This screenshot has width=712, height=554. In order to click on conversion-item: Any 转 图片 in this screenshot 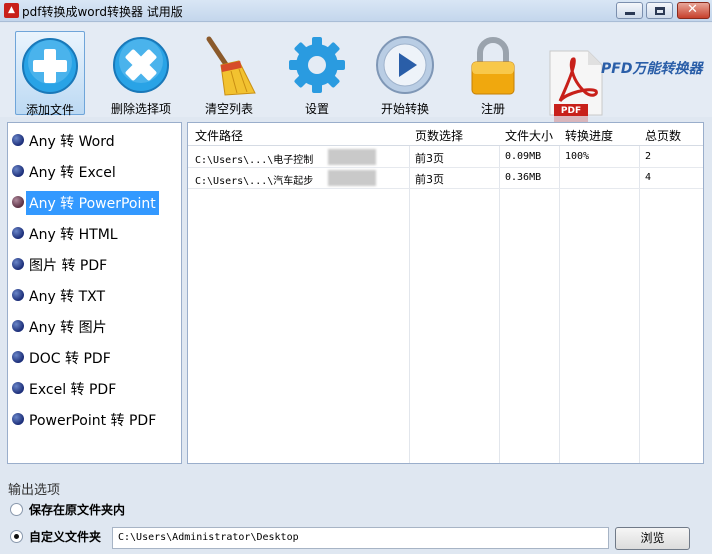, I will do `click(94, 326)`.